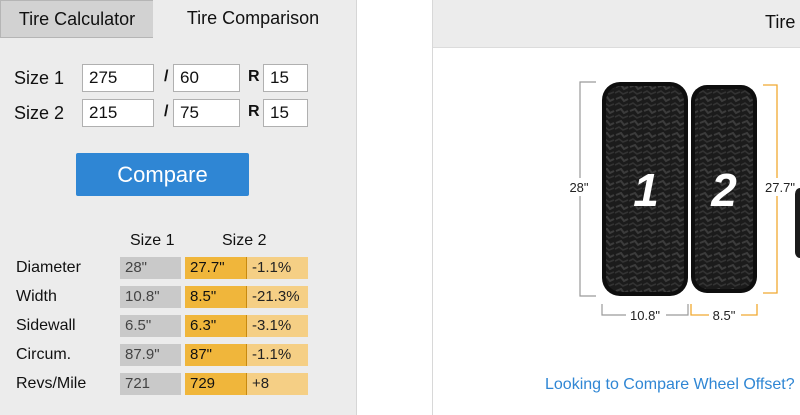 The height and width of the screenshot is (415, 800). I want to click on results-row: Sidewall 6.5" 6.3" -3.1%, so click(178, 326).